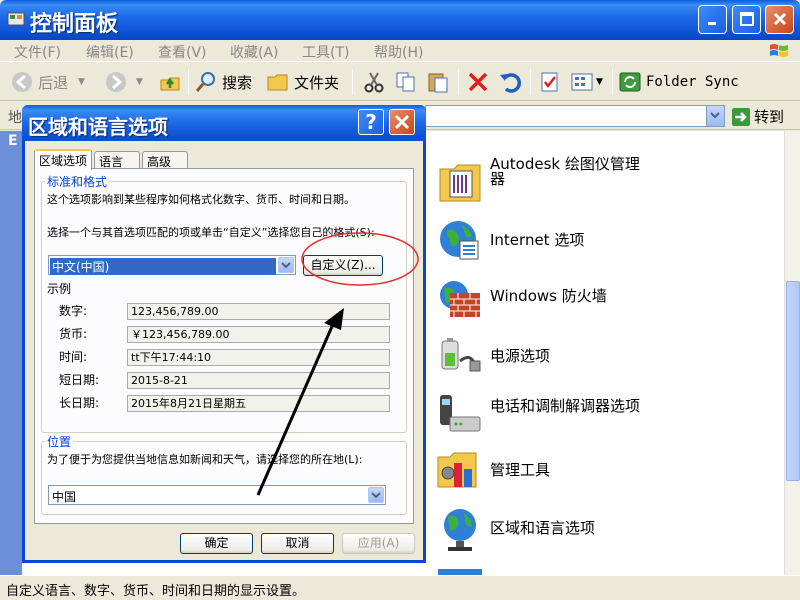 The width and height of the screenshot is (800, 600). Describe the element at coordinates (163, 266) in the screenshot. I see `format-select-value: 中文(中国)` at that location.